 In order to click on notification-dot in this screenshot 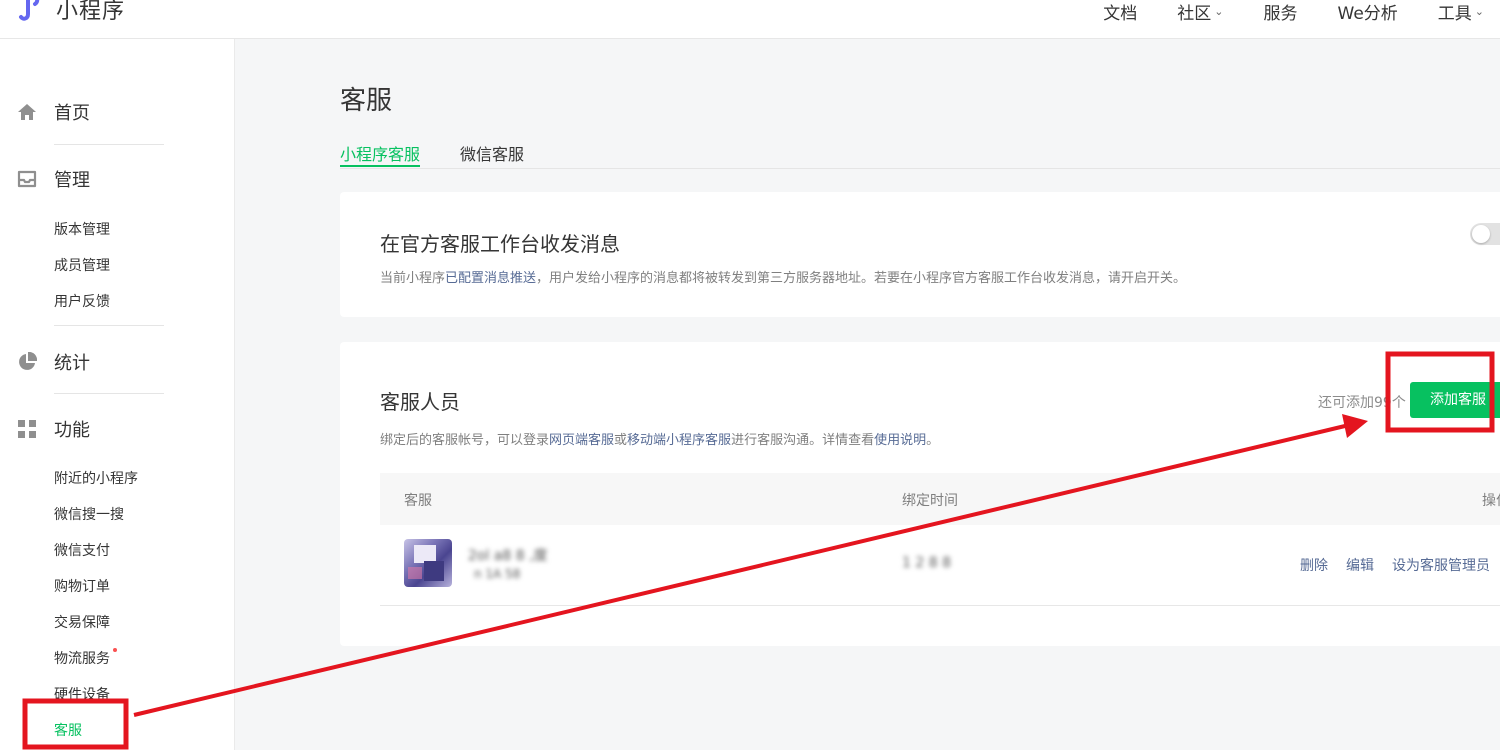, I will do `click(115, 650)`.